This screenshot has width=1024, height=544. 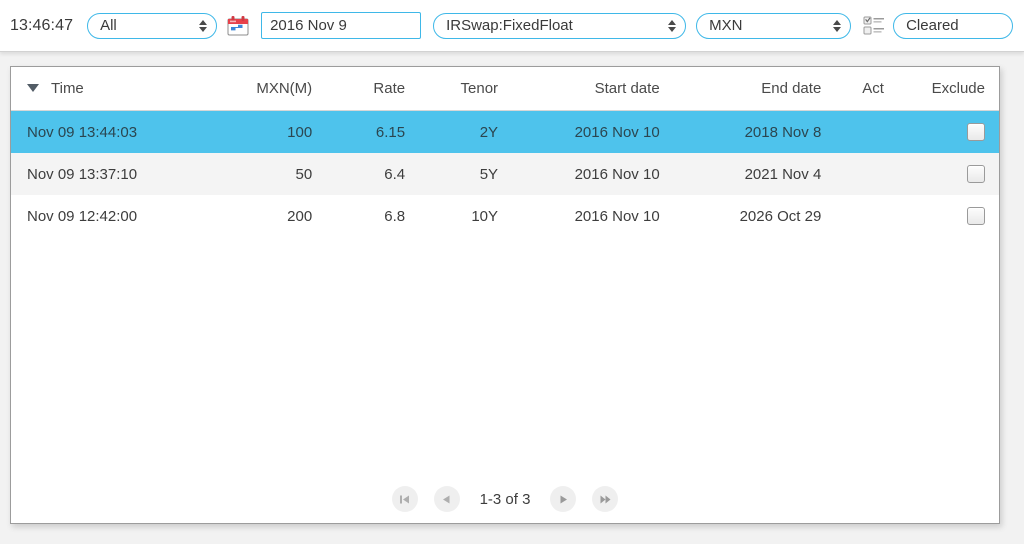 I want to click on clock-label: 13:46:47, so click(x=42, y=25).